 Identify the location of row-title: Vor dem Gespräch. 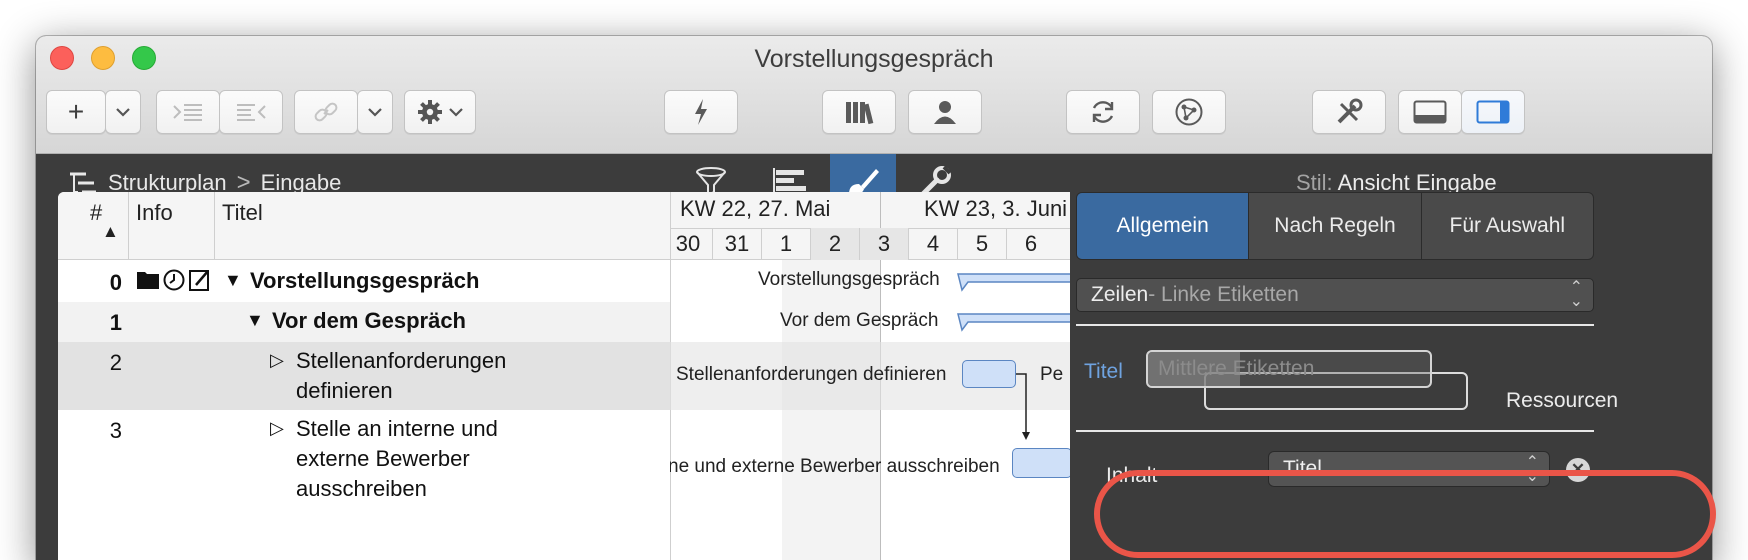
(369, 321).